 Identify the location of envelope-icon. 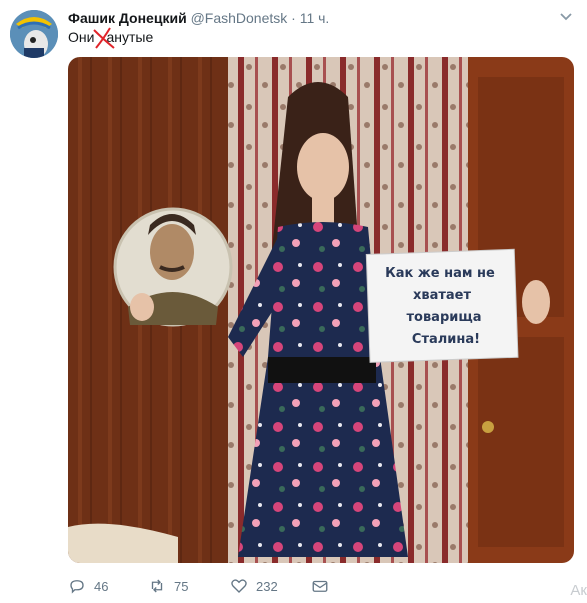
(320, 586).